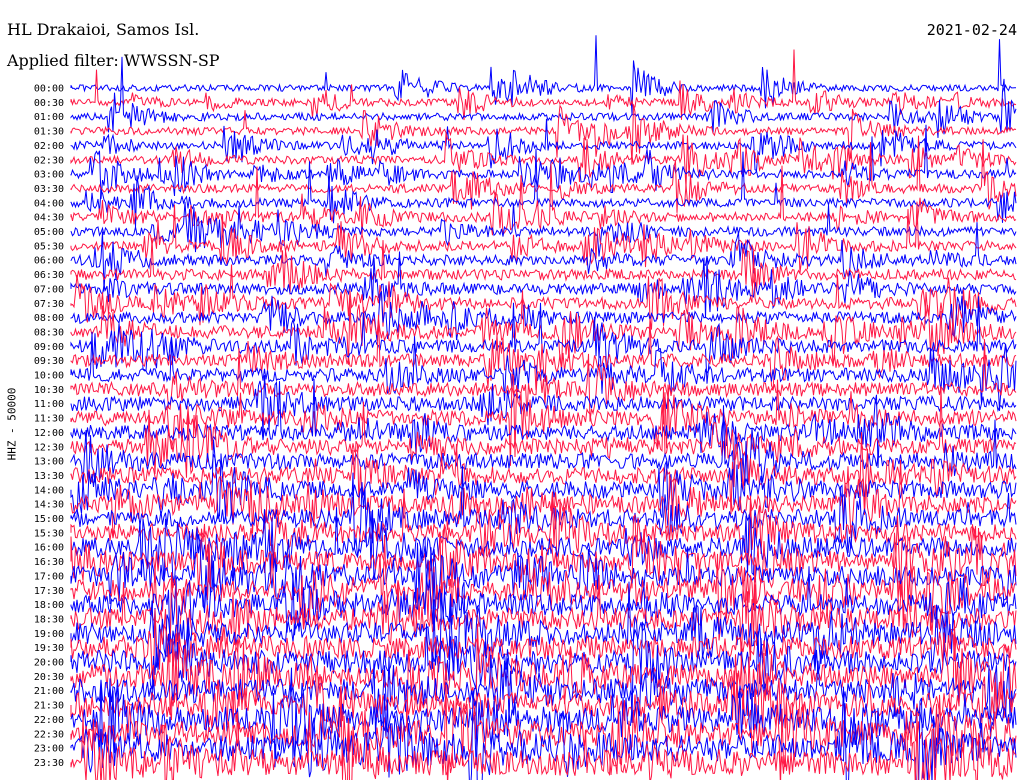  Describe the element at coordinates (49, 763) in the screenshot. I see `row-label: 23:30` at that location.